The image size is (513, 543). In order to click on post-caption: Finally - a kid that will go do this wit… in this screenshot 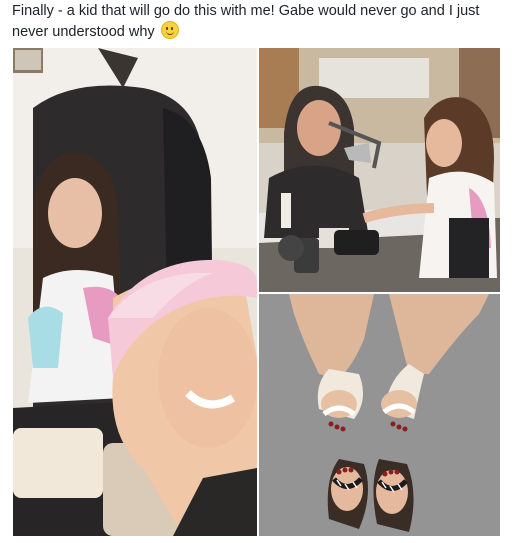, I will do `click(246, 21)`.